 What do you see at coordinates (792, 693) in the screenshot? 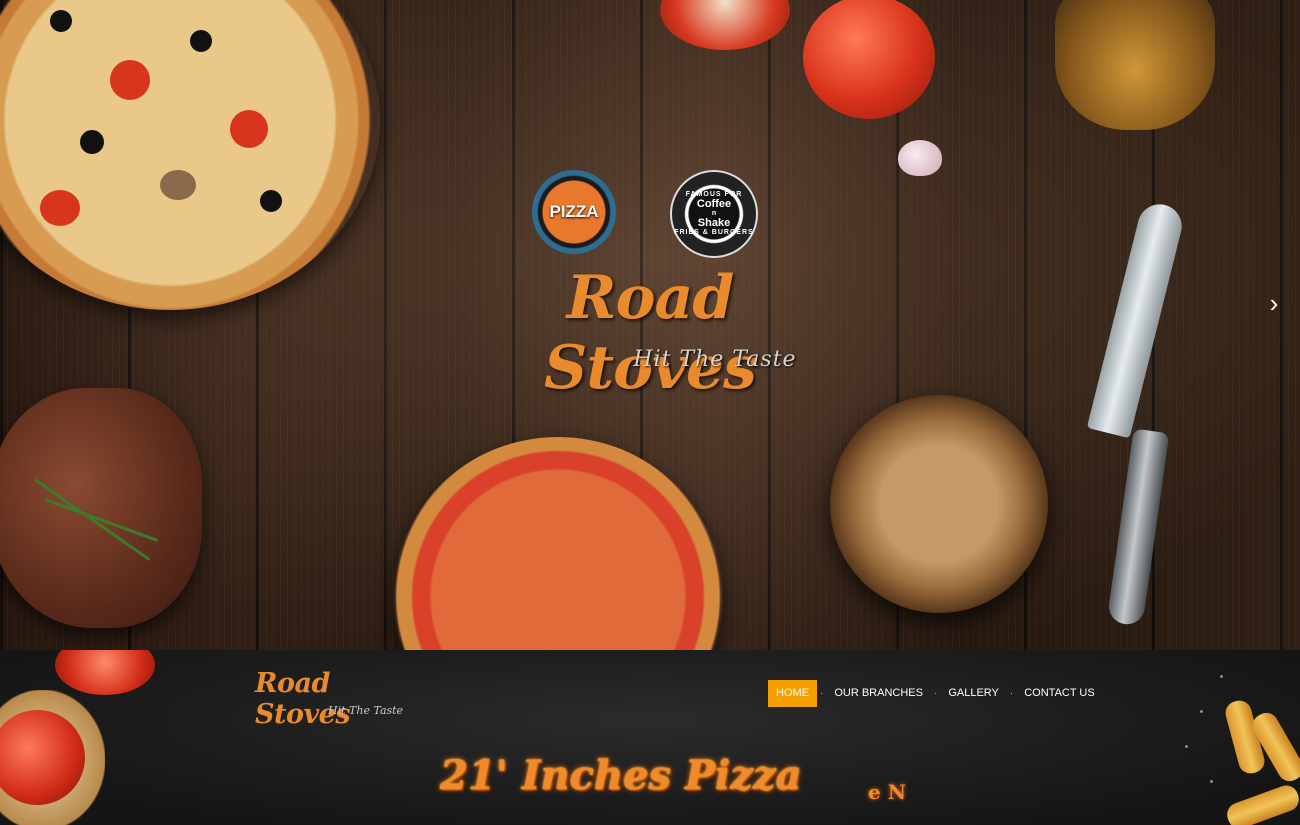
I see `nav-home: HOME` at bounding box center [792, 693].